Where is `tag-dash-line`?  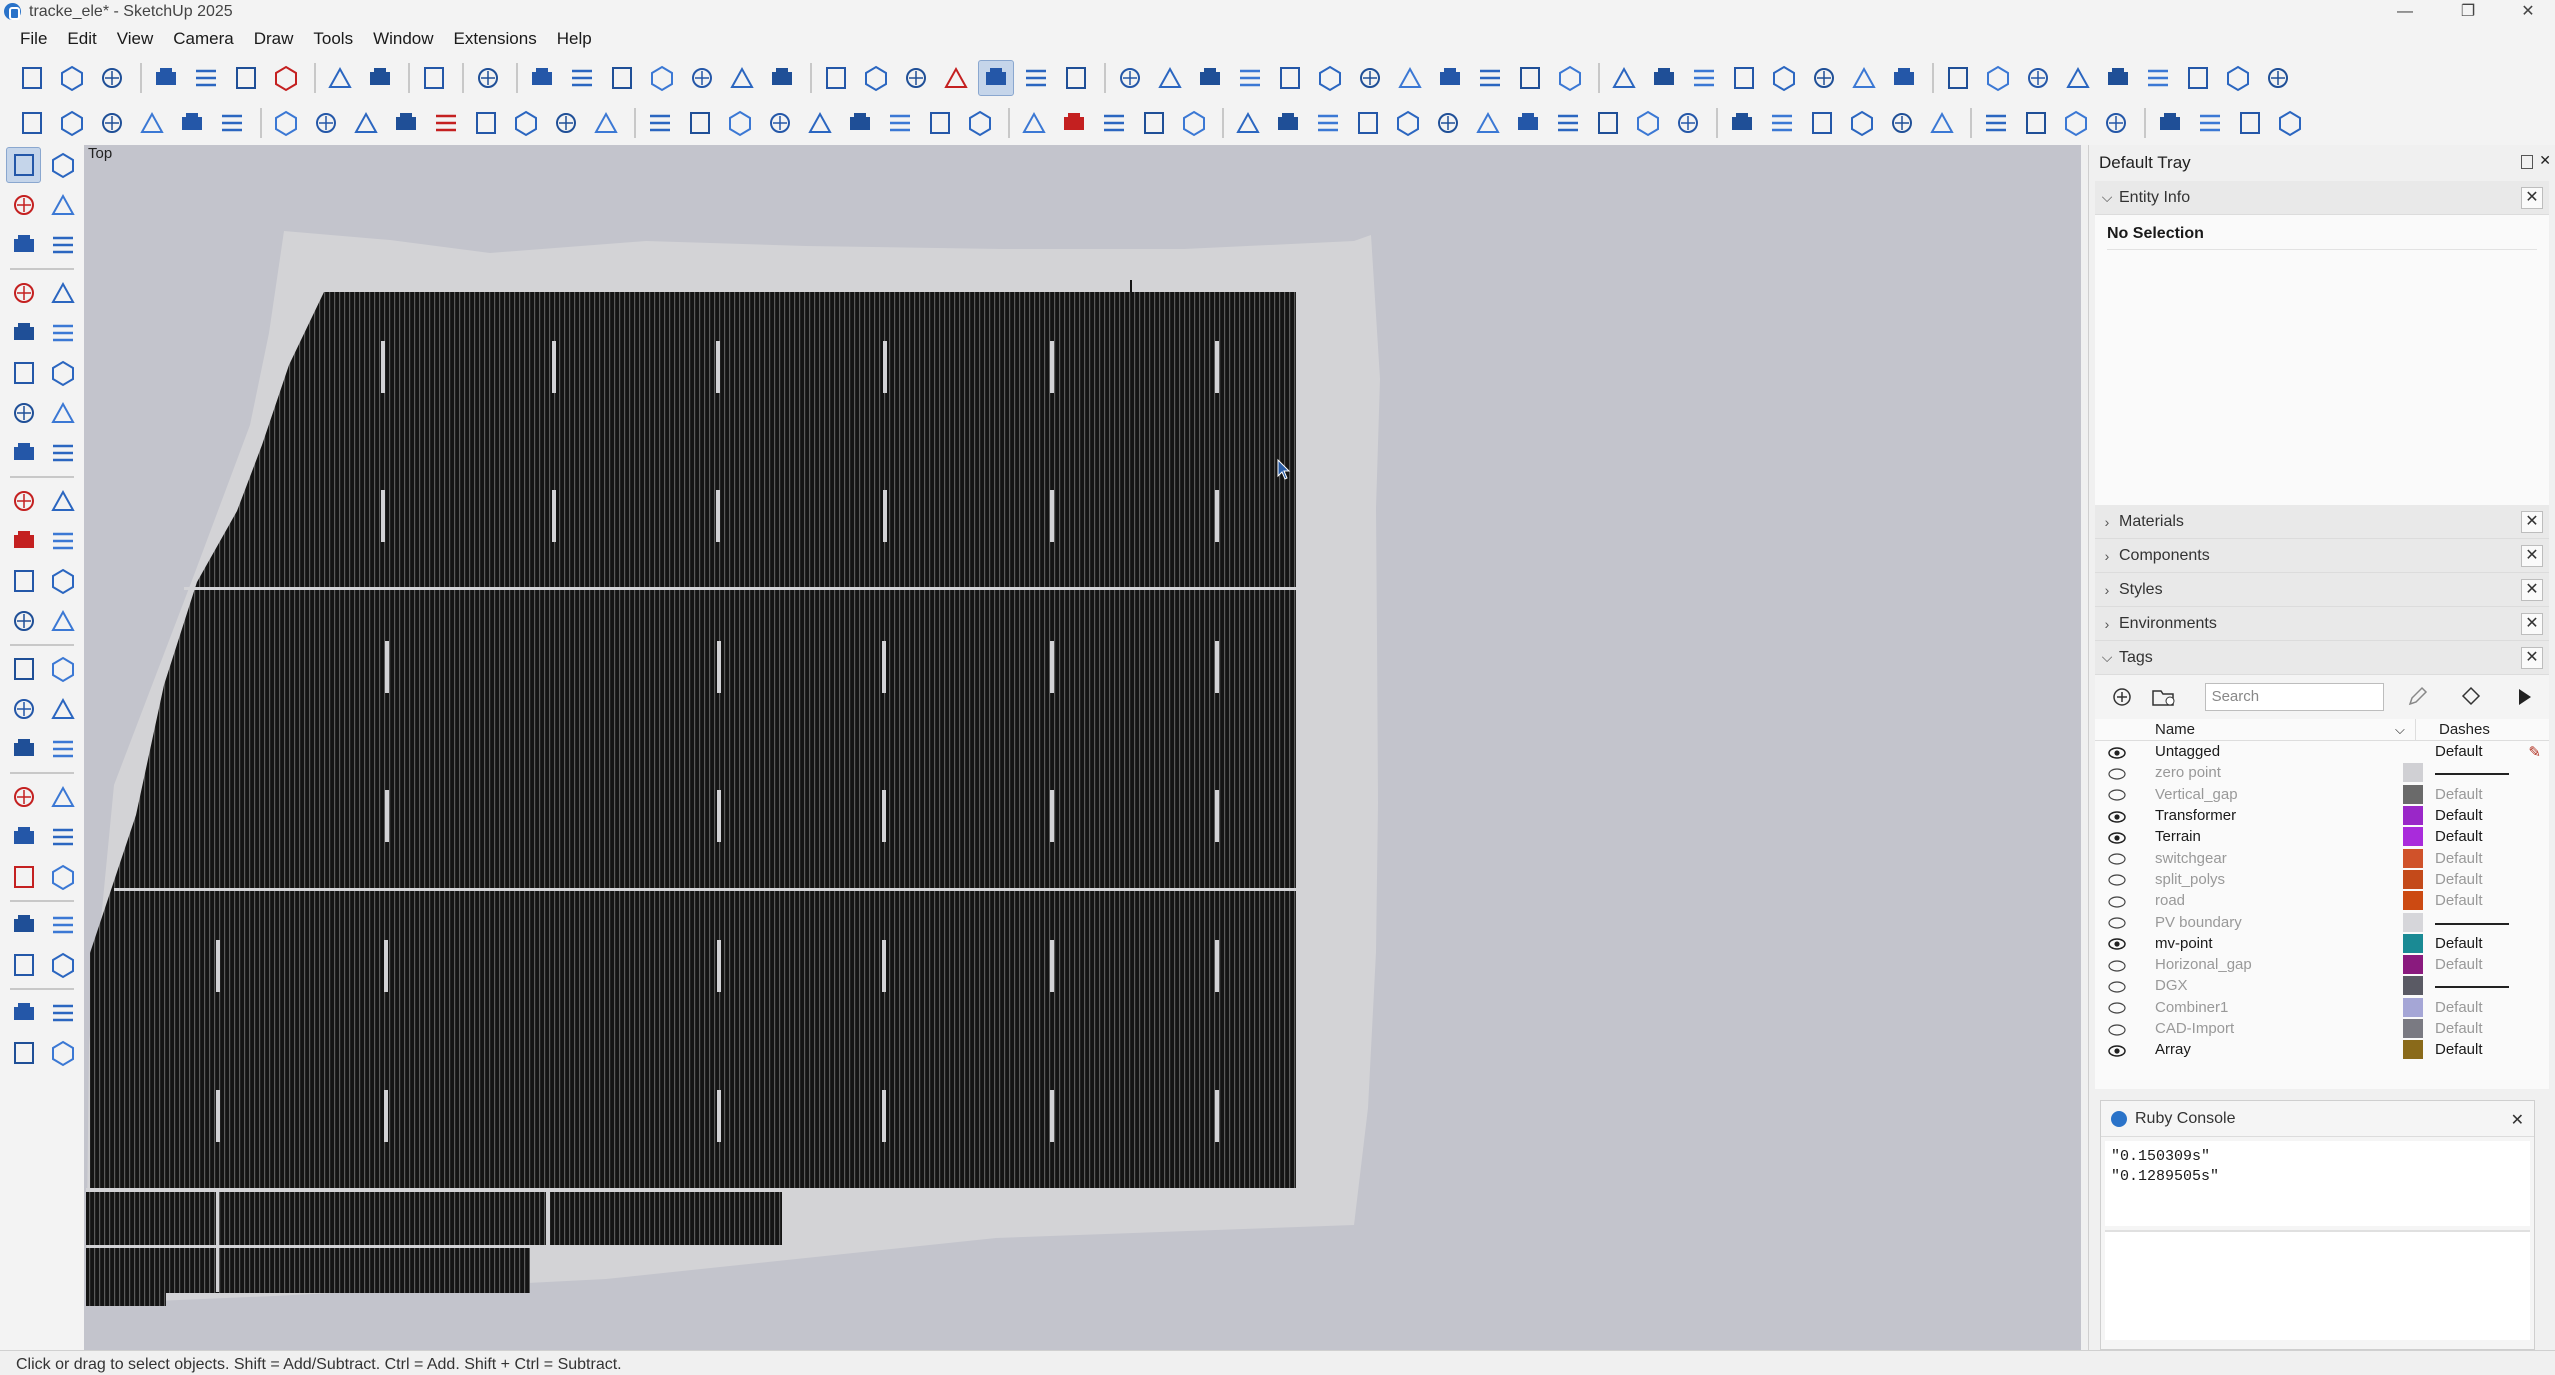
tag-dash-line is located at coordinates (2472, 922).